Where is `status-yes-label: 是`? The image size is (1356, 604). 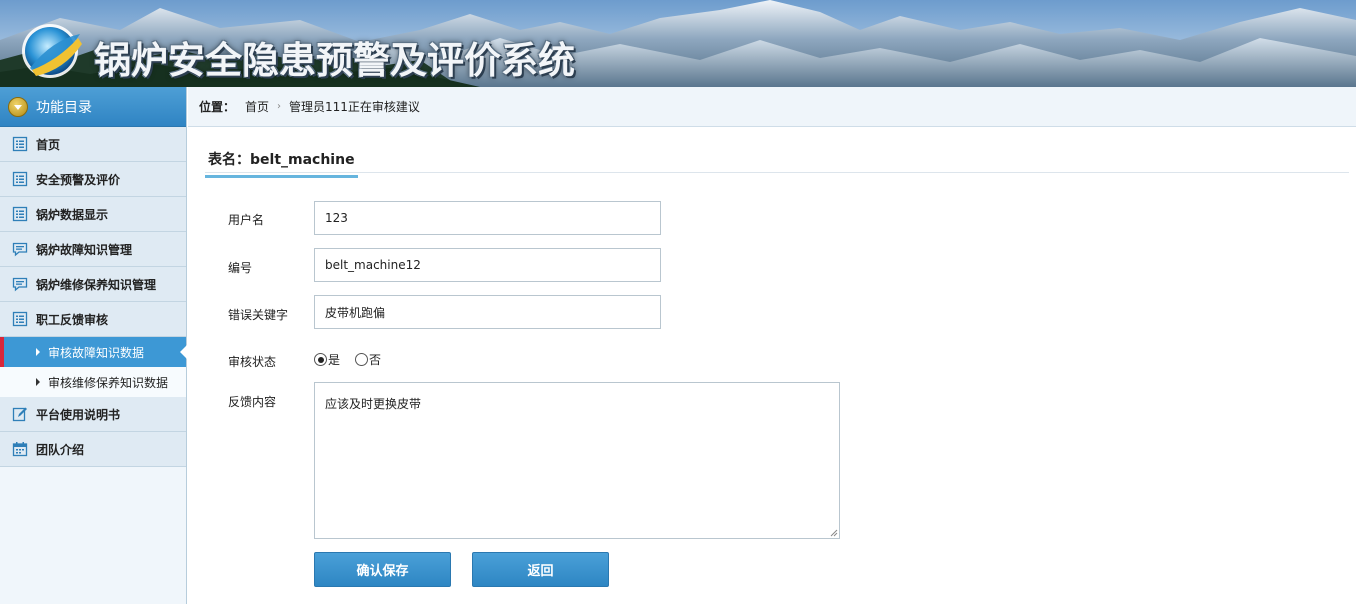
status-yes-label: 是 is located at coordinates (334, 360).